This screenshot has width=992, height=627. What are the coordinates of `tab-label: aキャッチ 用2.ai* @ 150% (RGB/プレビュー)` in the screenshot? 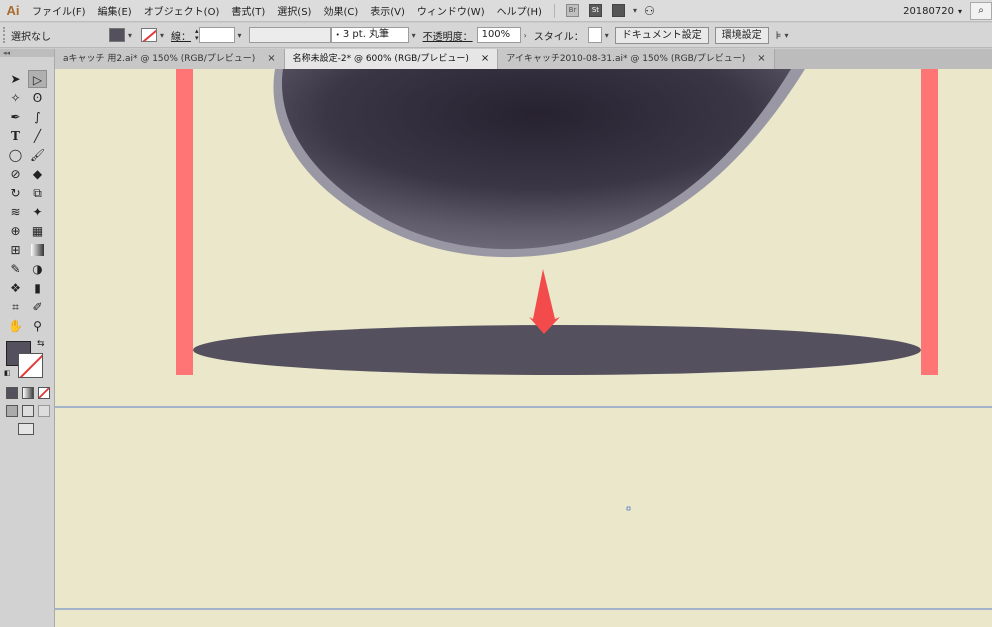 It's located at (159, 59).